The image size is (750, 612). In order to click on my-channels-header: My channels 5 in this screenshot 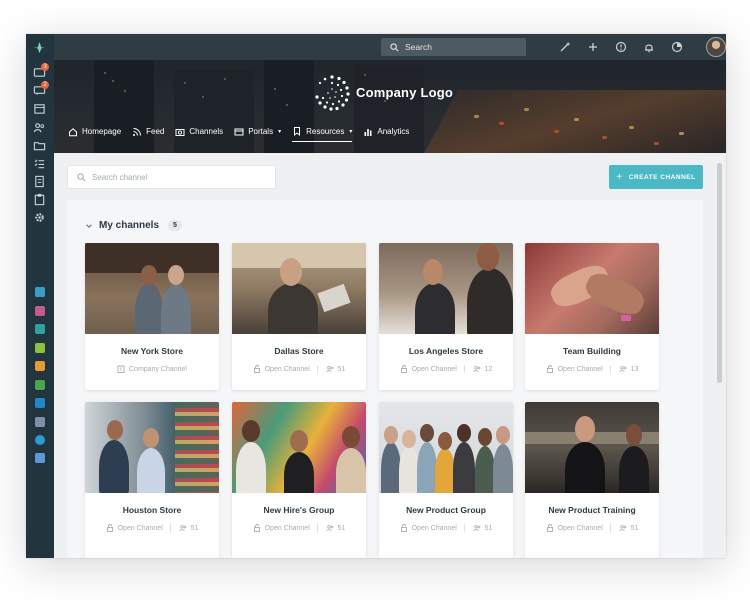, I will do `click(133, 225)`.